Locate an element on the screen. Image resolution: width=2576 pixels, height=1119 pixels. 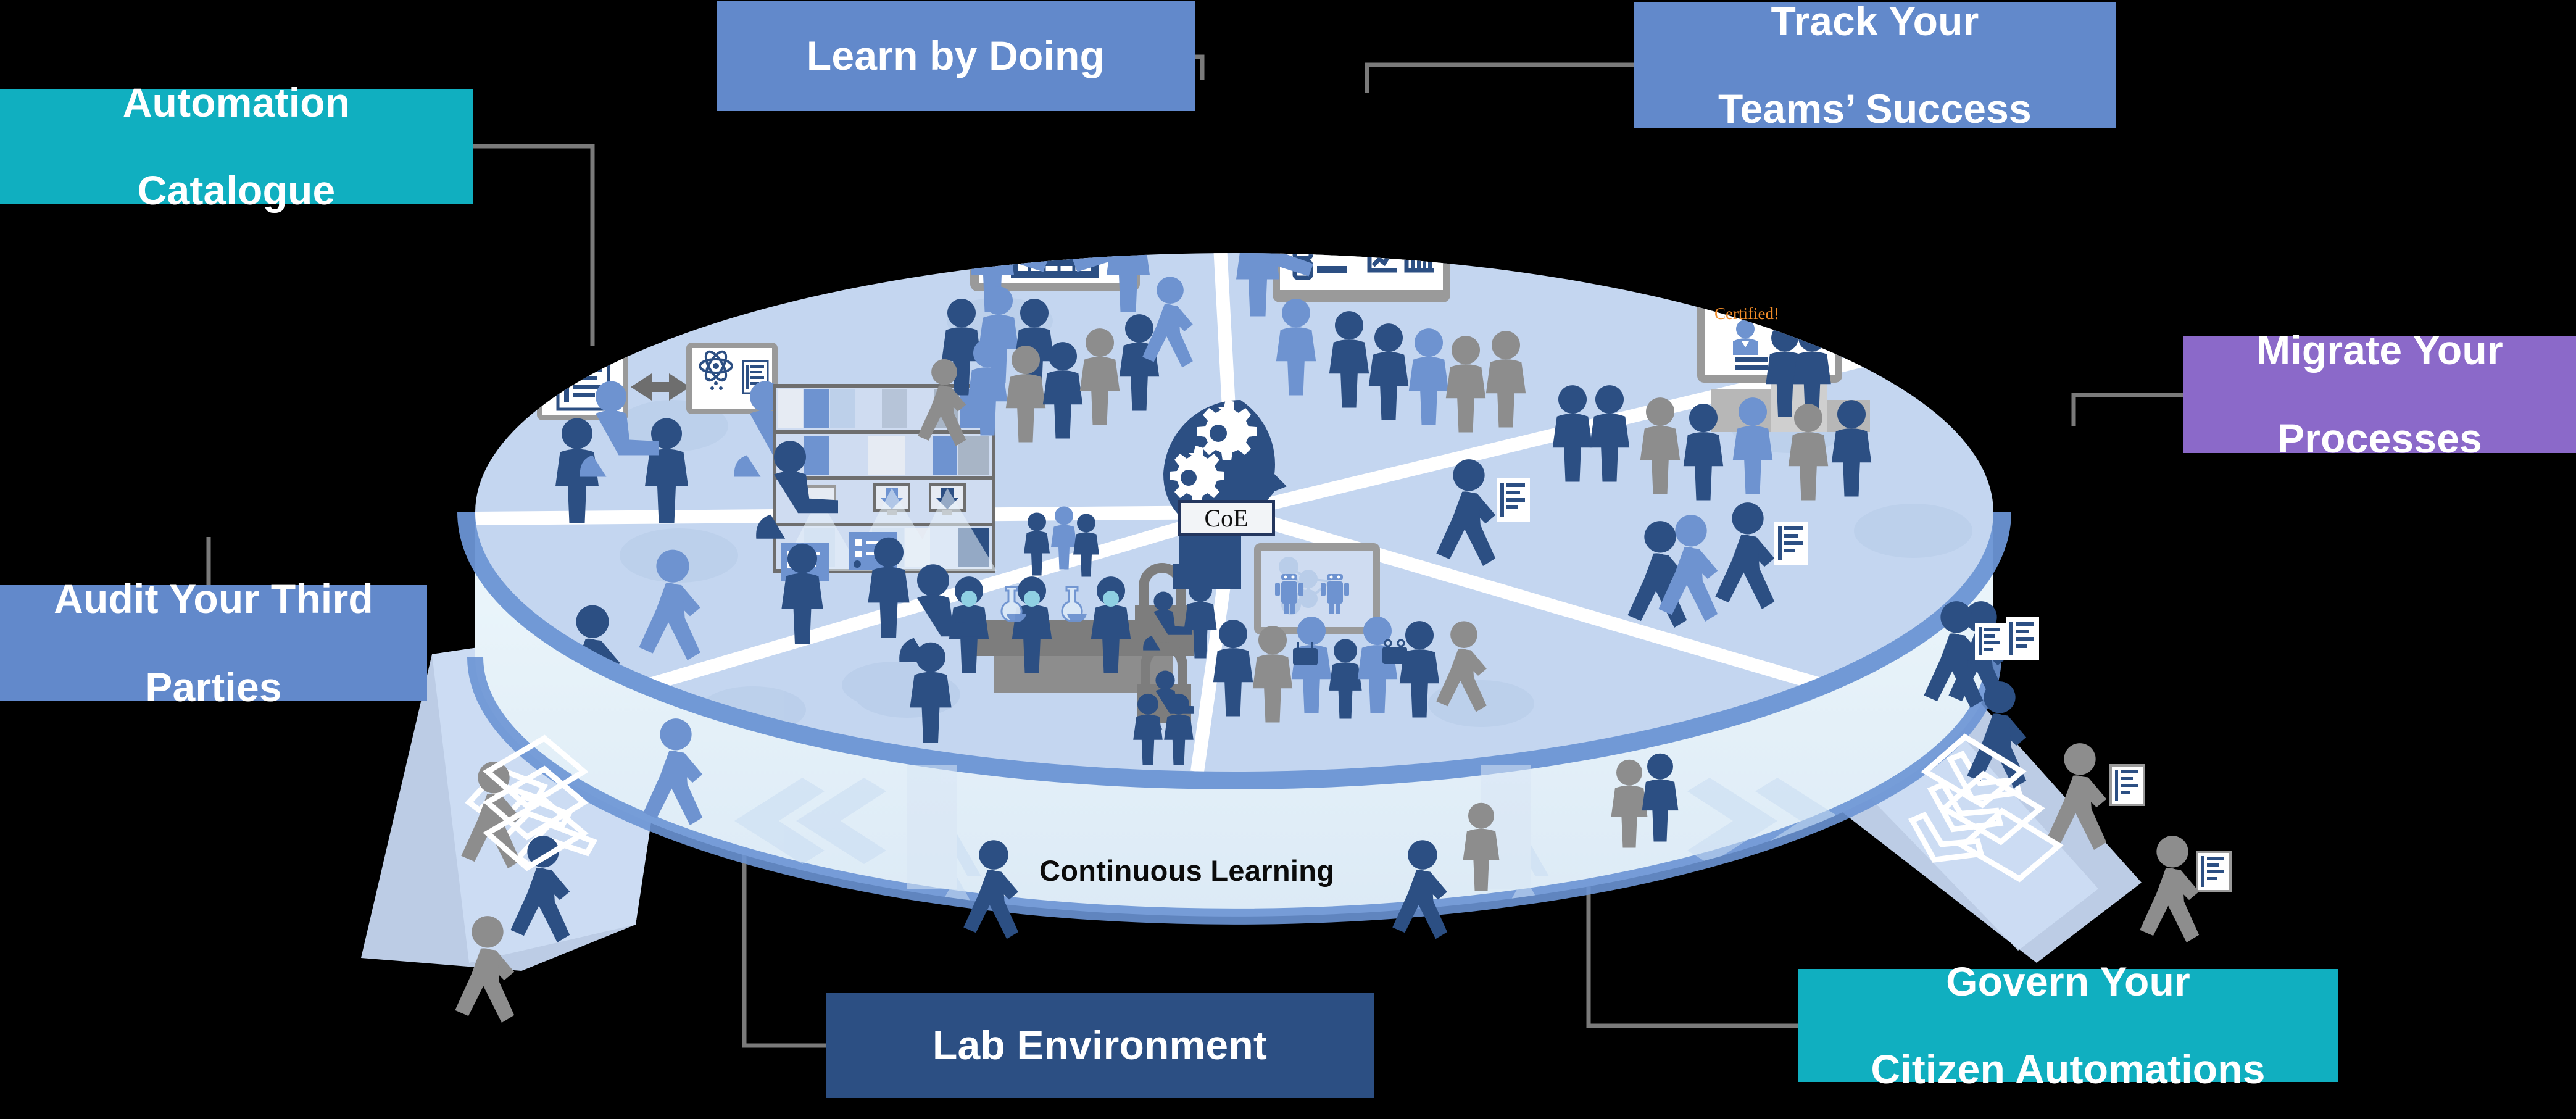
callout-line-1: Govern Your is located at coordinates (2068, 981).